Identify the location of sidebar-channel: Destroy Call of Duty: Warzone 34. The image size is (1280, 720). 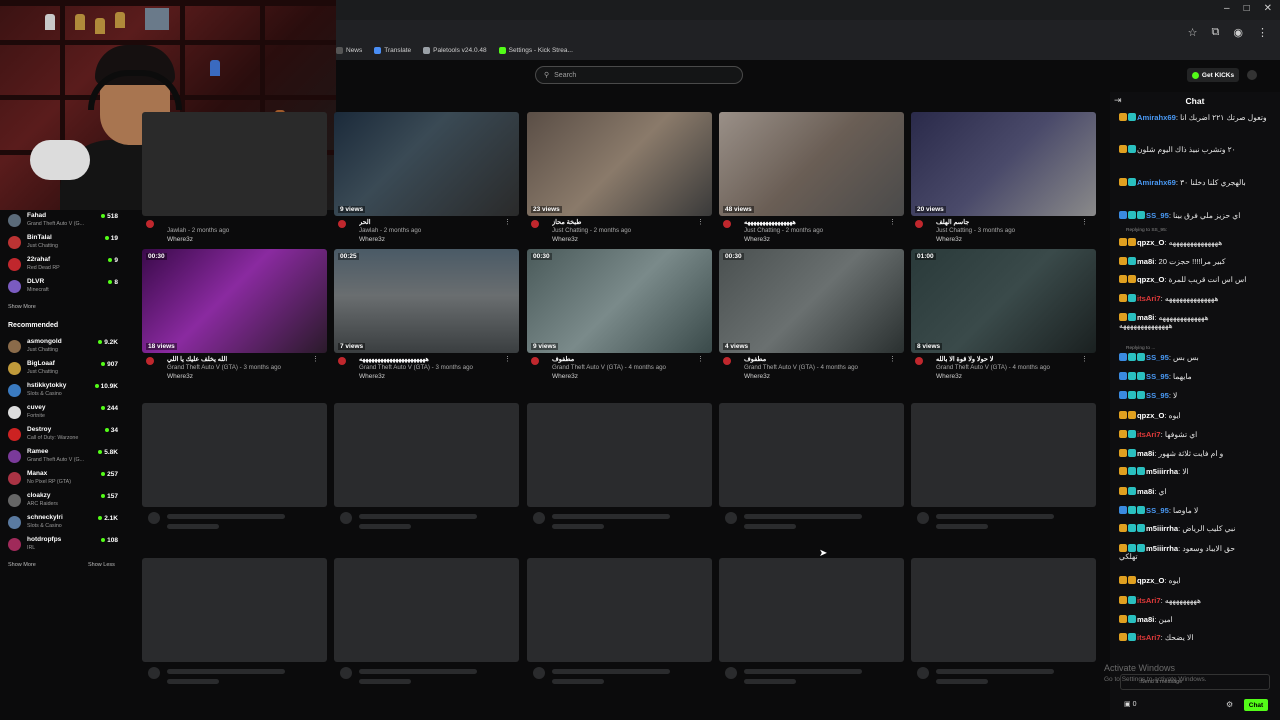
(64, 436).